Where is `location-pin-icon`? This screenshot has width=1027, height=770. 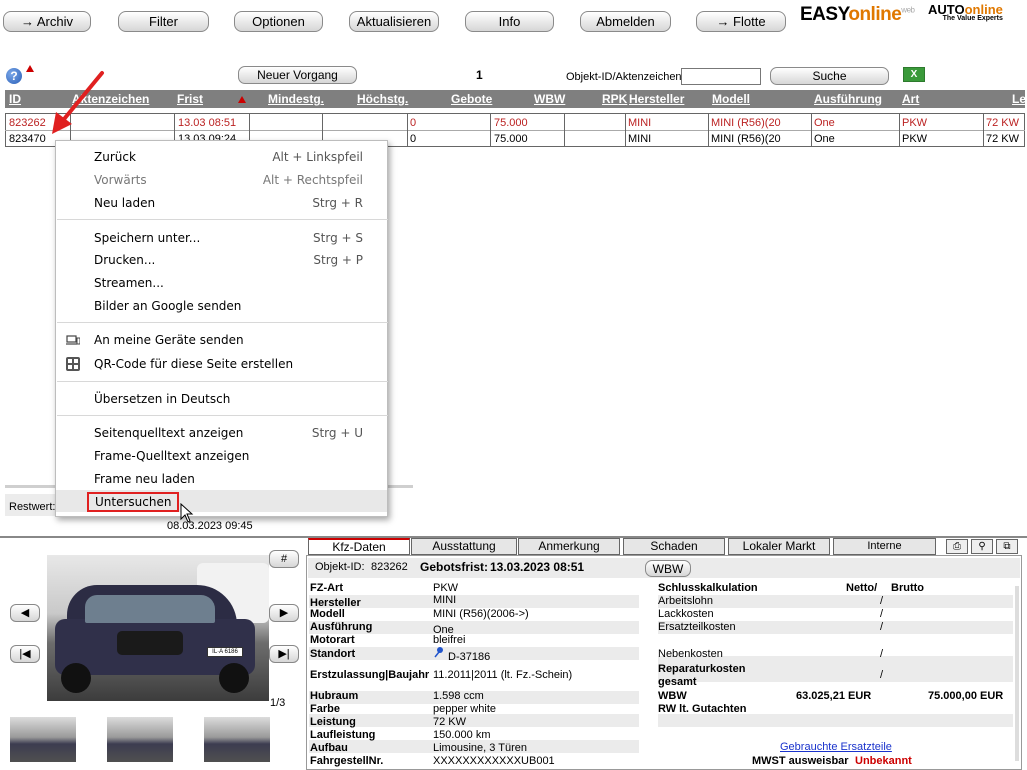
location-pin-icon is located at coordinates (438, 652).